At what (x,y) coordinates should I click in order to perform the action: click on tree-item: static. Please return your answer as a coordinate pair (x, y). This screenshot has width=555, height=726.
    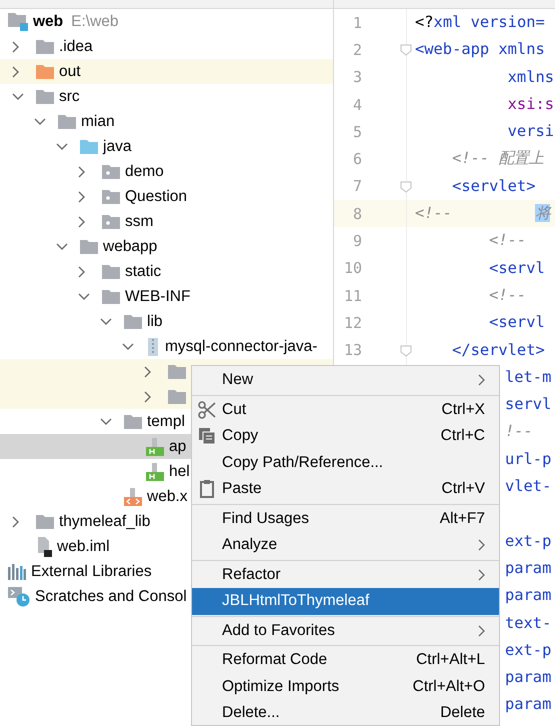
    Looking at the image, I should click on (166, 271).